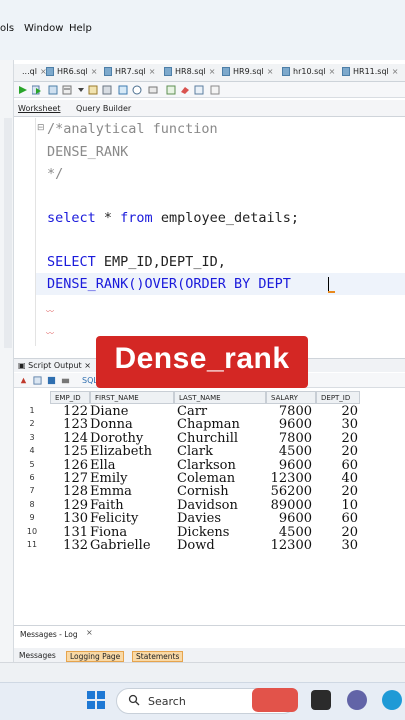 This screenshot has height=720, width=405. I want to click on widgets-icon, so click(275, 700).